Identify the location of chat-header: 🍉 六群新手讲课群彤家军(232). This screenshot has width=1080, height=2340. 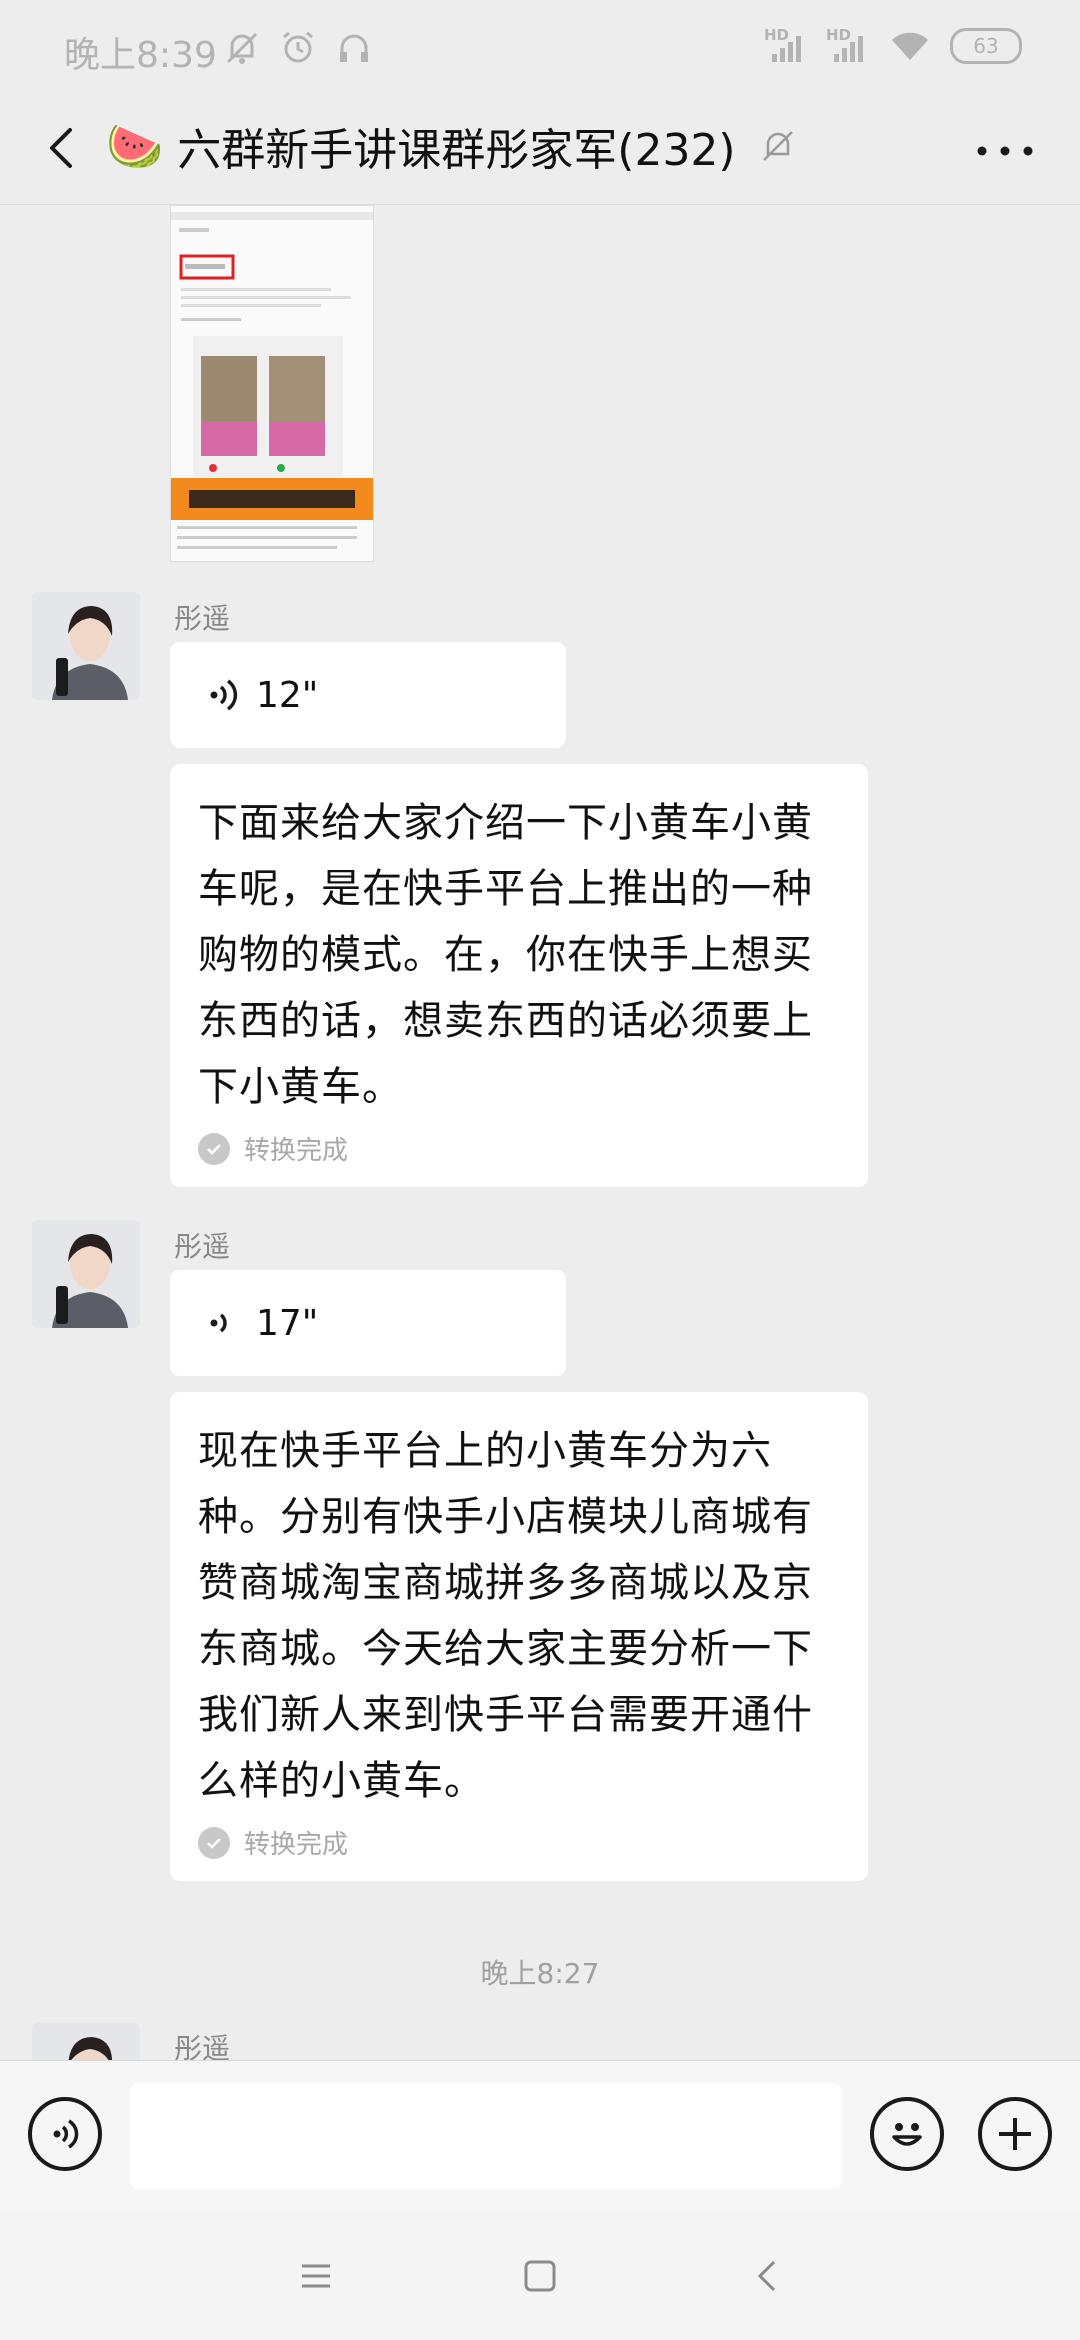
(540, 150).